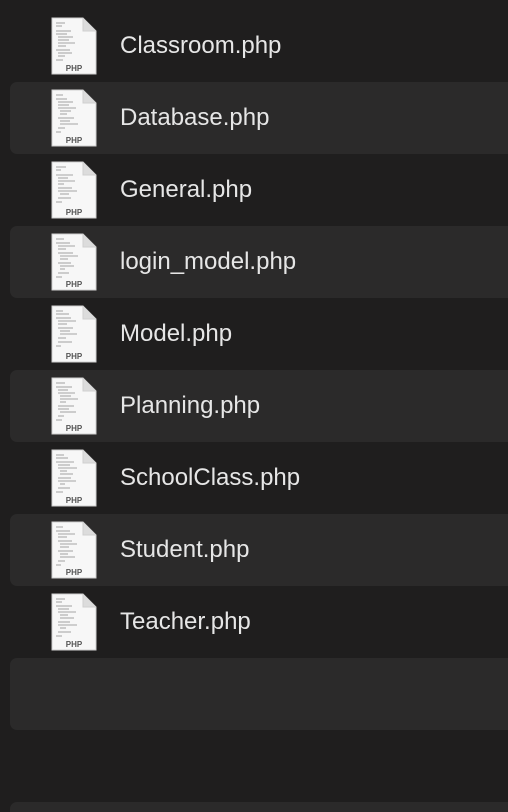 Image resolution: width=508 pixels, height=812 pixels. I want to click on file-row-general: PHP General.php, so click(254, 190).